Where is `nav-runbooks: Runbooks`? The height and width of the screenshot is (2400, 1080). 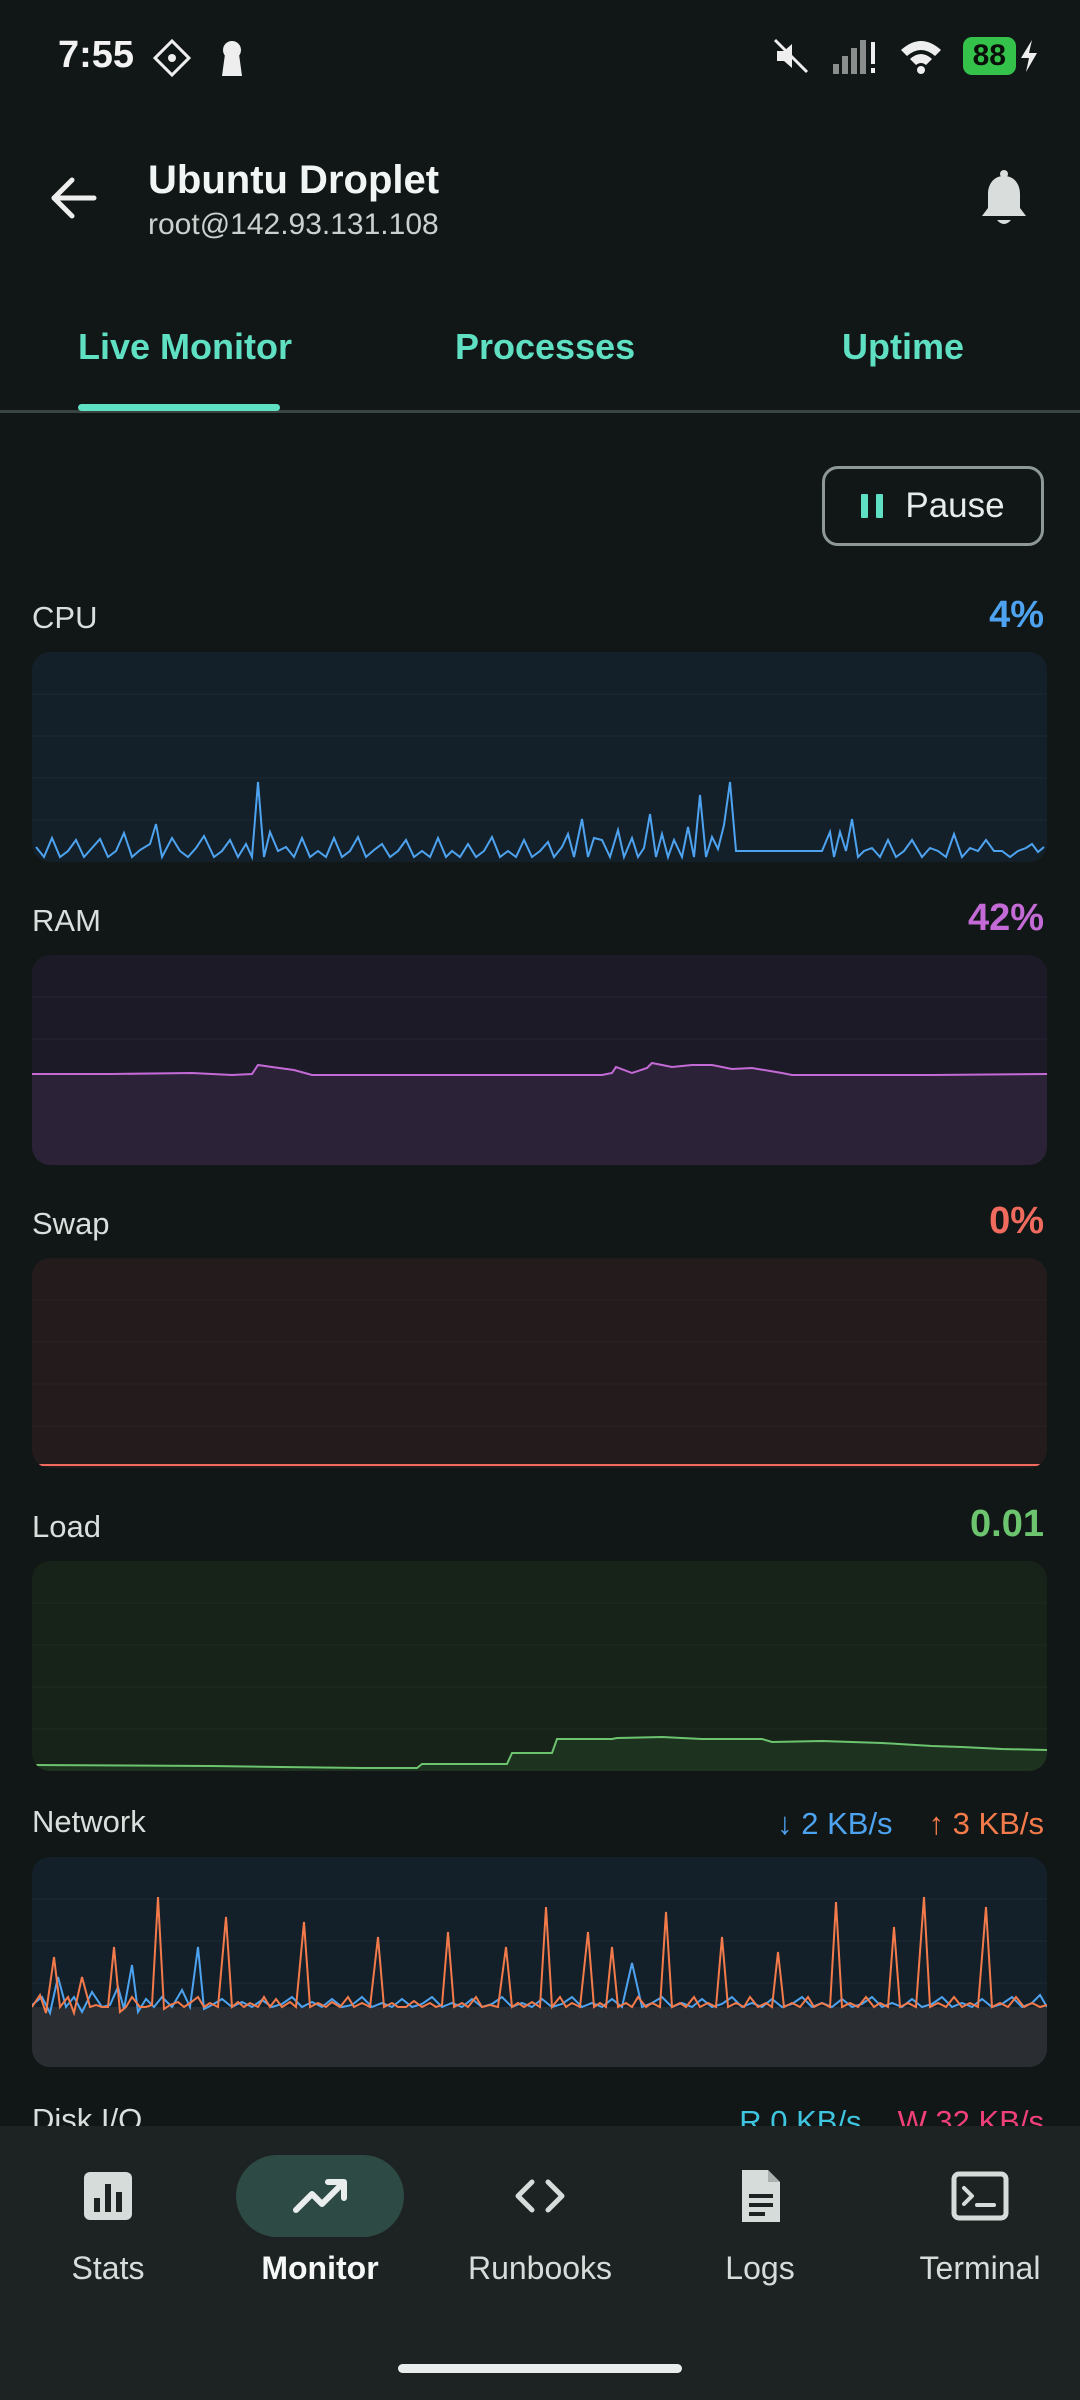 nav-runbooks: Runbooks is located at coordinates (540, 2241).